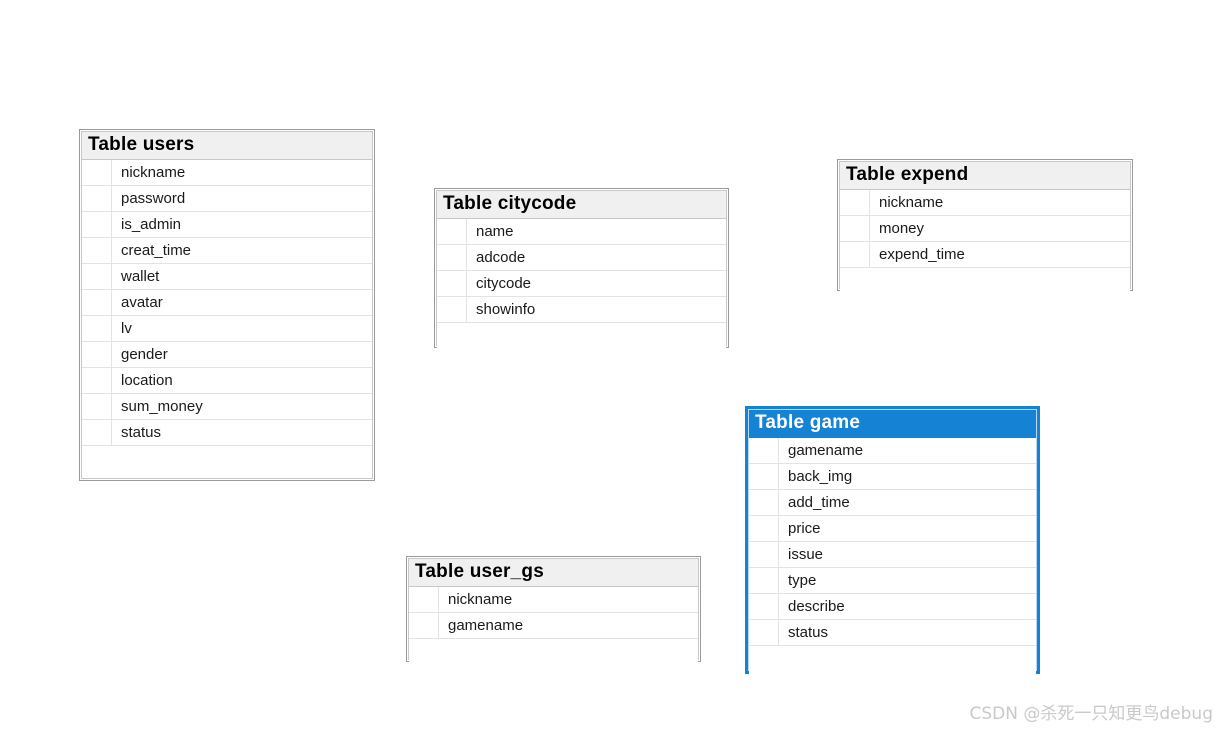 The image size is (1227, 732). Describe the element at coordinates (151, 224) in the screenshot. I see `field-name-label: is_admin` at that location.